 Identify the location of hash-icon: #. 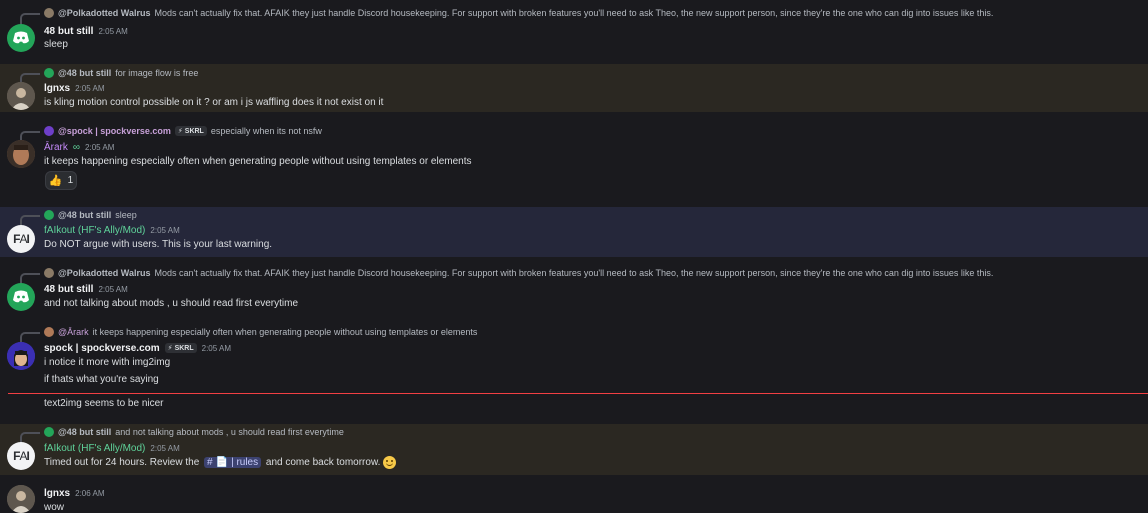
(210, 463).